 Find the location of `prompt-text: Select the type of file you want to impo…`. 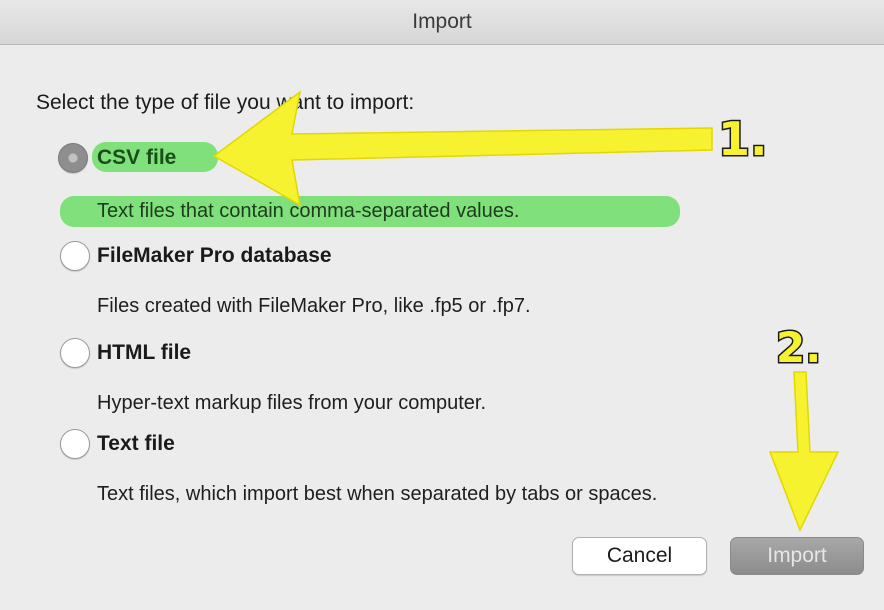

prompt-text: Select the type of file you want to impo… is located at coordinates (225, 102).